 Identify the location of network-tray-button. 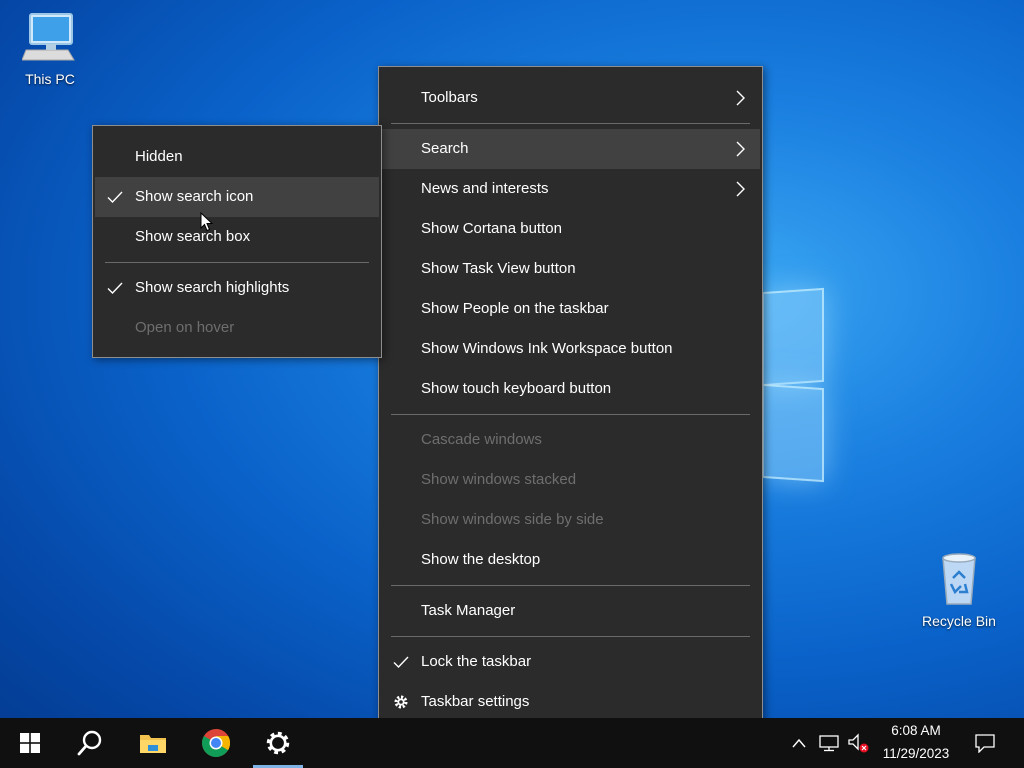
(829, 743).